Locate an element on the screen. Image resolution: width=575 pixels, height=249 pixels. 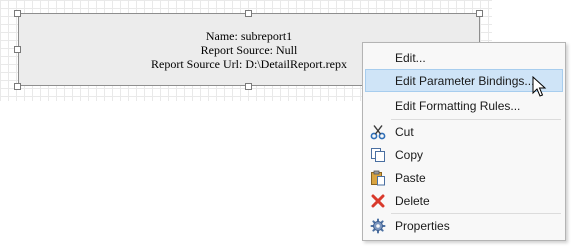
mouse-pointer-icon is located at coordinates (540, 86).